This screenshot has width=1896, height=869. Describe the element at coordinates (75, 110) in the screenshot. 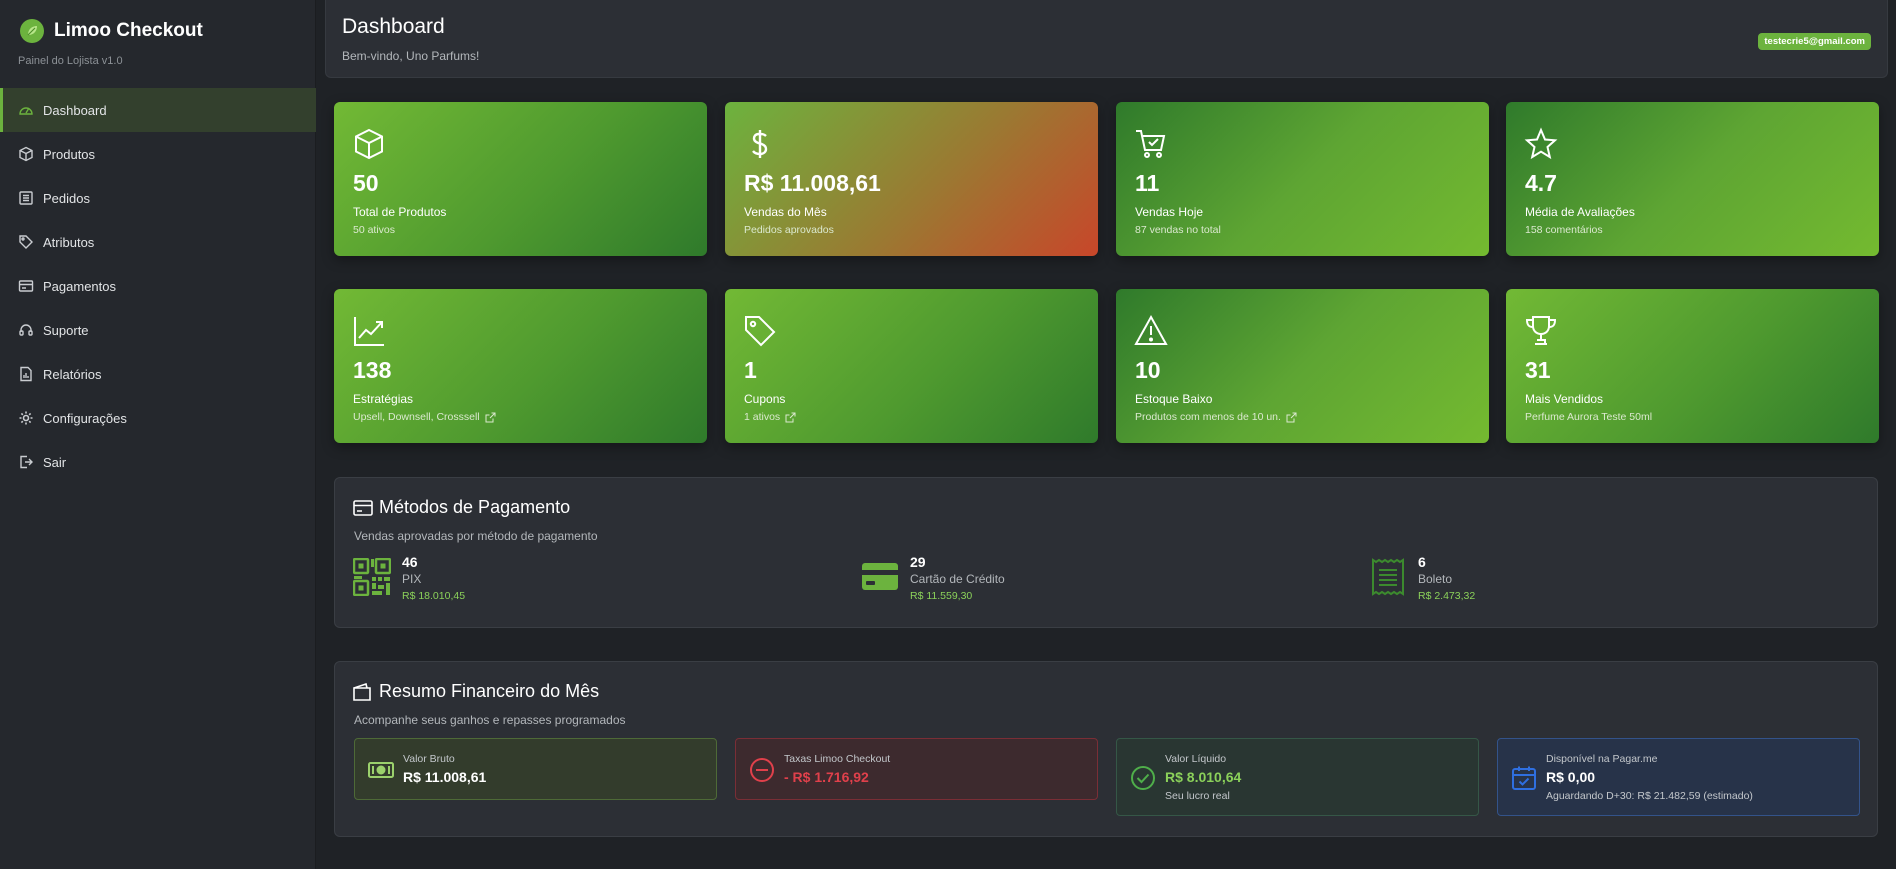

I see `sidebar-item-label: Dashboard` at that location.